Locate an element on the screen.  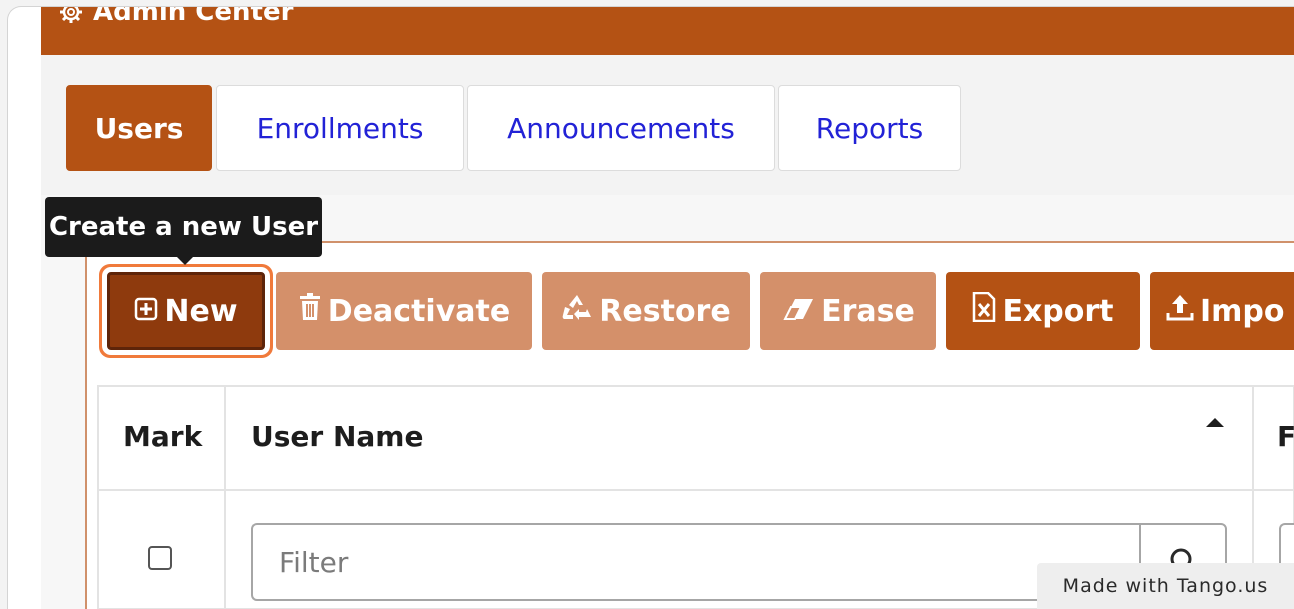
new-user-label: New is located at coordinates (201, 311).